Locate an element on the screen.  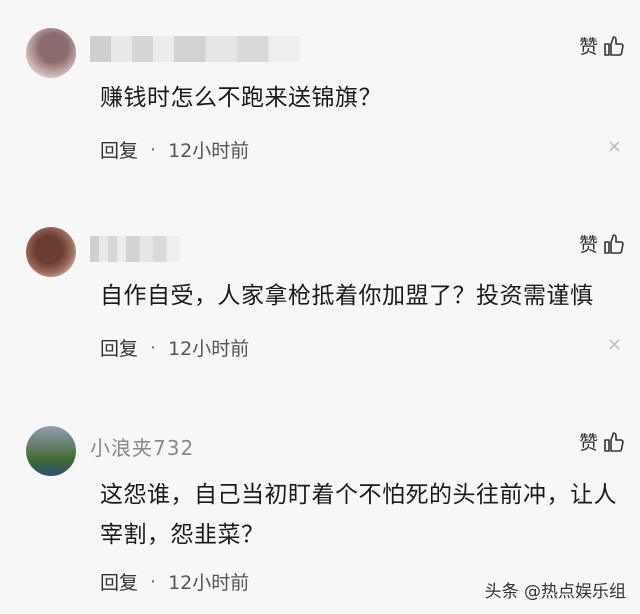
comment-text: 自作自受，人家拿枪抵着你加盟了？投资需谨慎 is located at coordinates (347, 296).